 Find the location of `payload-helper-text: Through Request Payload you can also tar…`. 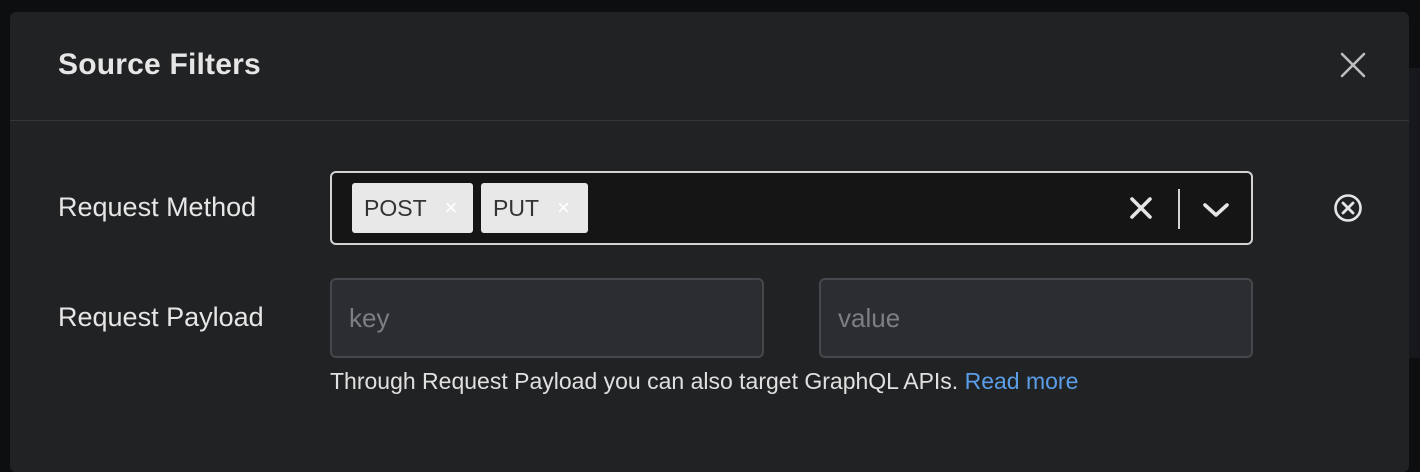

payload-helper-text: Through Request Payload you can also tar… is located at coordinates (704, 381).